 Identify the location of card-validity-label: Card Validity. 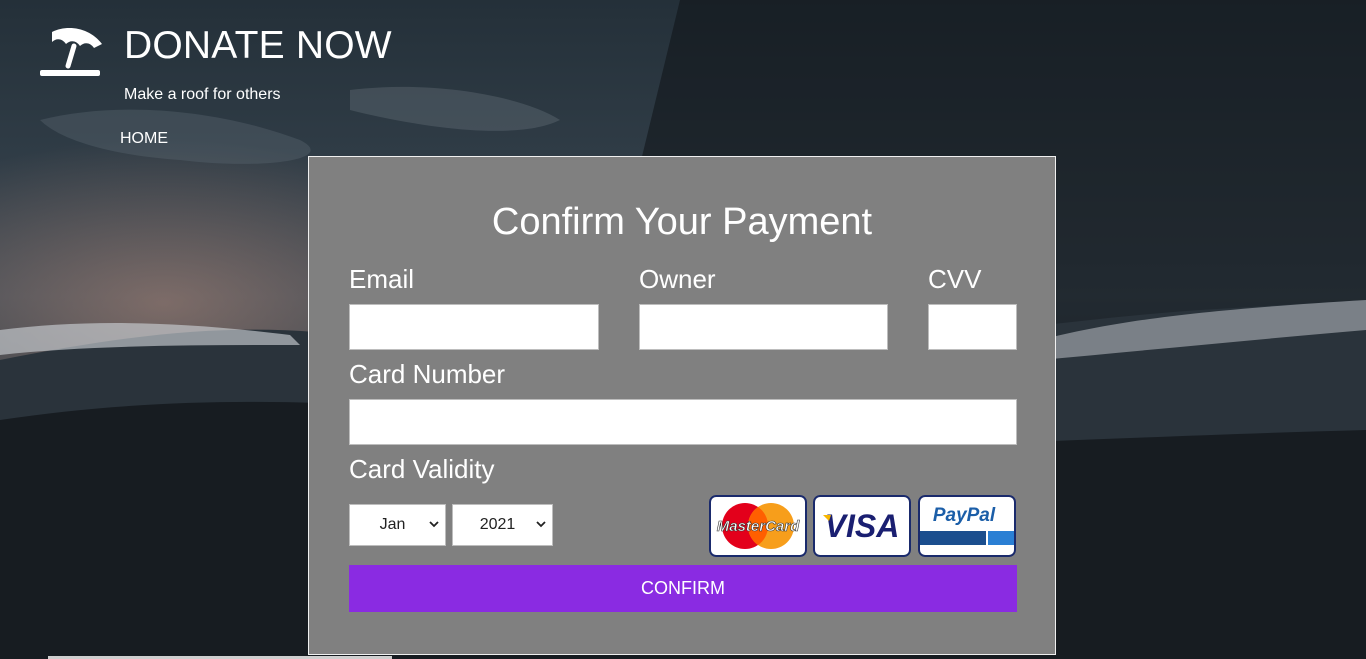
(422, 469).